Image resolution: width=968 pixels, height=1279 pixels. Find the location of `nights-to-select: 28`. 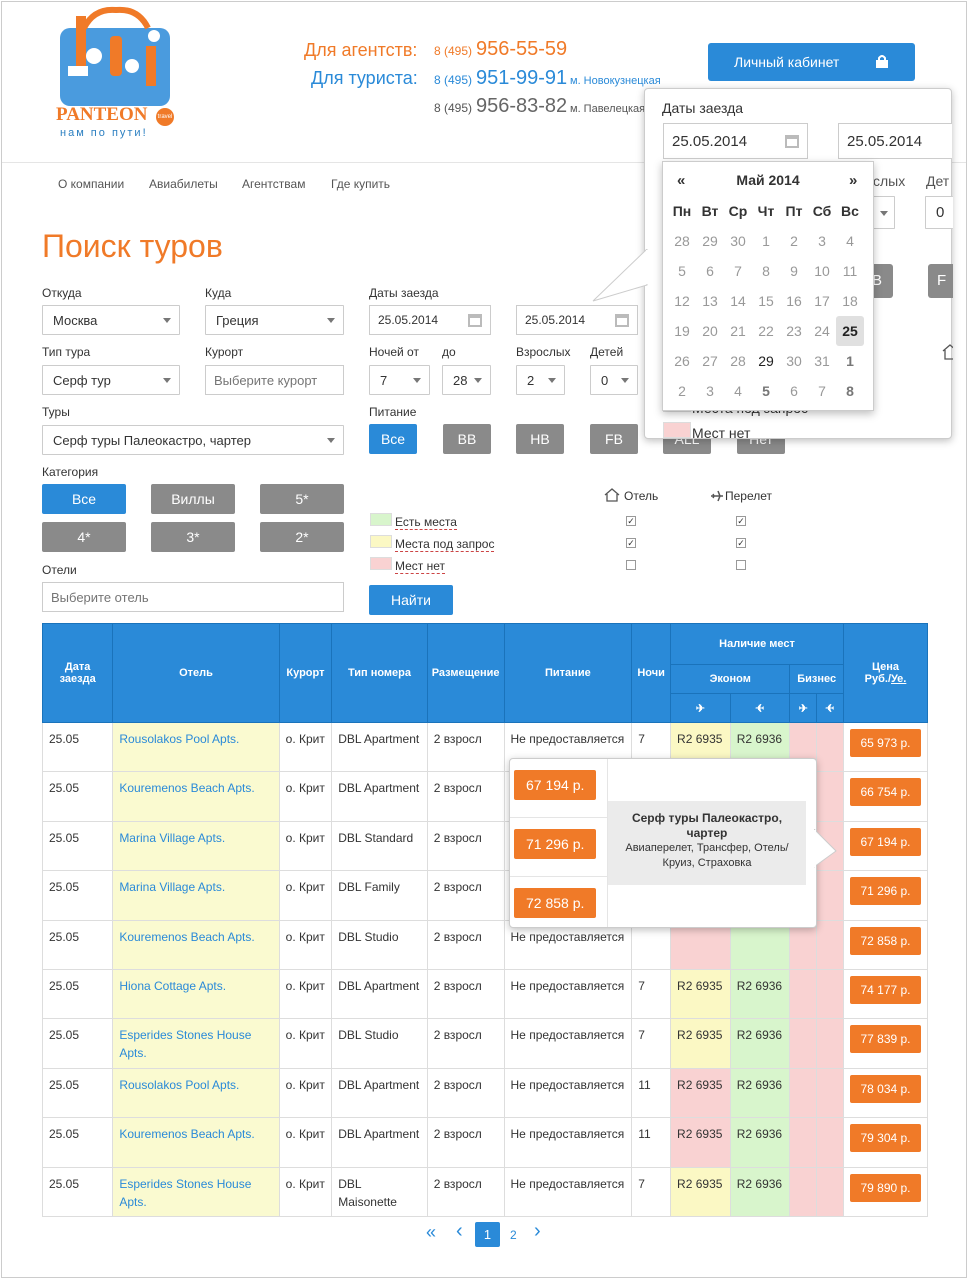

nights-to-select: 28 is located at coordinates (466, 380).